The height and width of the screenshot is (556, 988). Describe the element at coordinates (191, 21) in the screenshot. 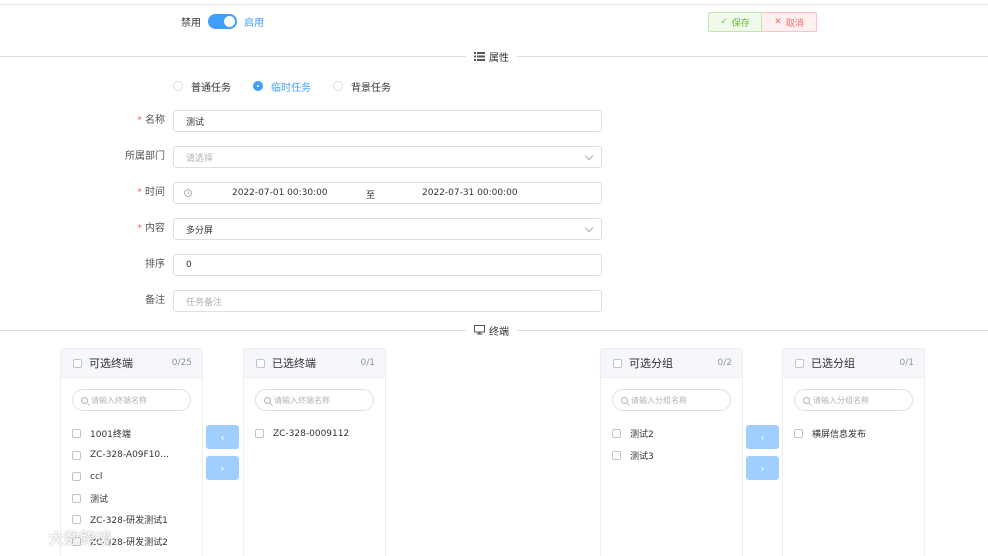

I see `disabled-label: 禁用` at that location.